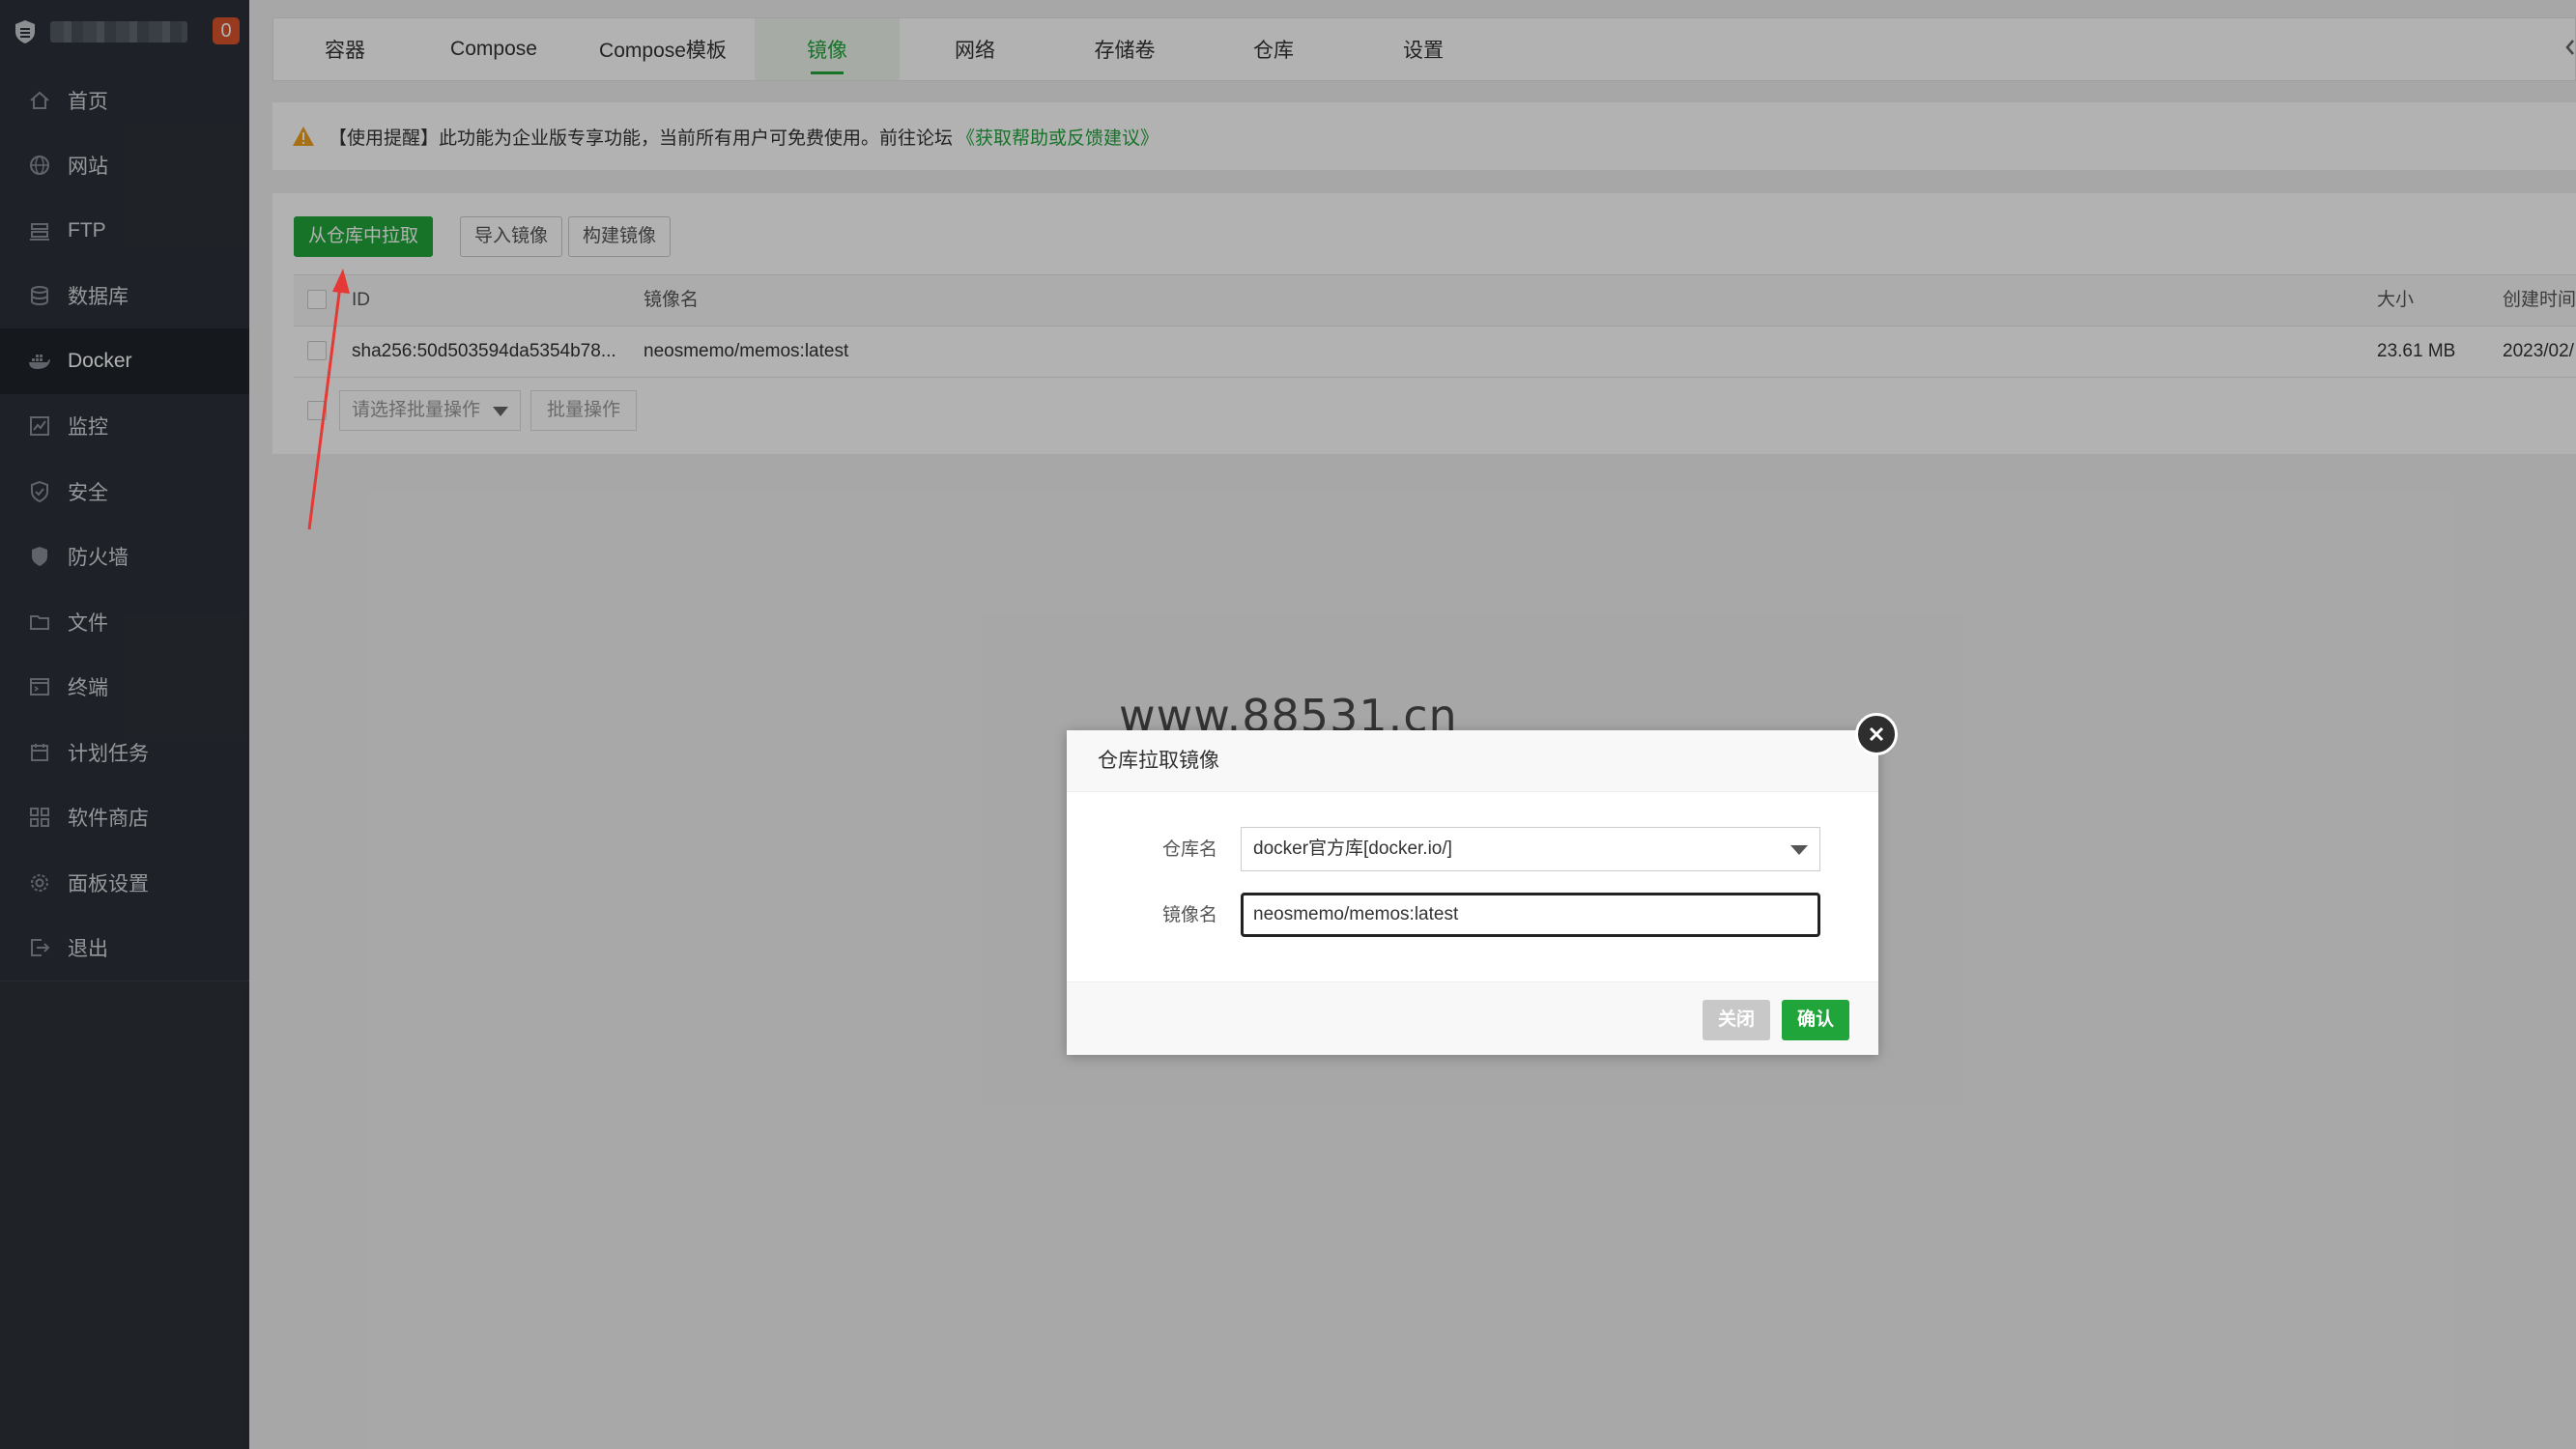 The width and height of the screenshot is (2576, 1449). Describe the element at coordinates (1352, 848) in the screenshot. I see `repo-select-value: docker官方库[docker.io/]` at that location.